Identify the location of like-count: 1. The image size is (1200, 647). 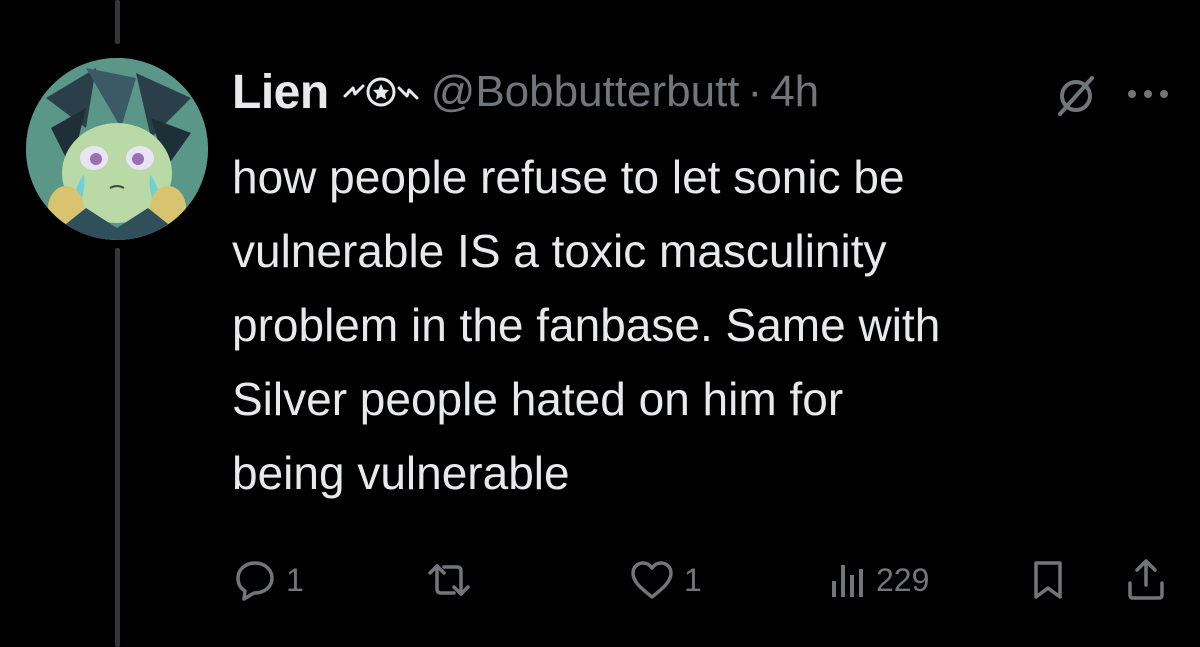
(693, 579).